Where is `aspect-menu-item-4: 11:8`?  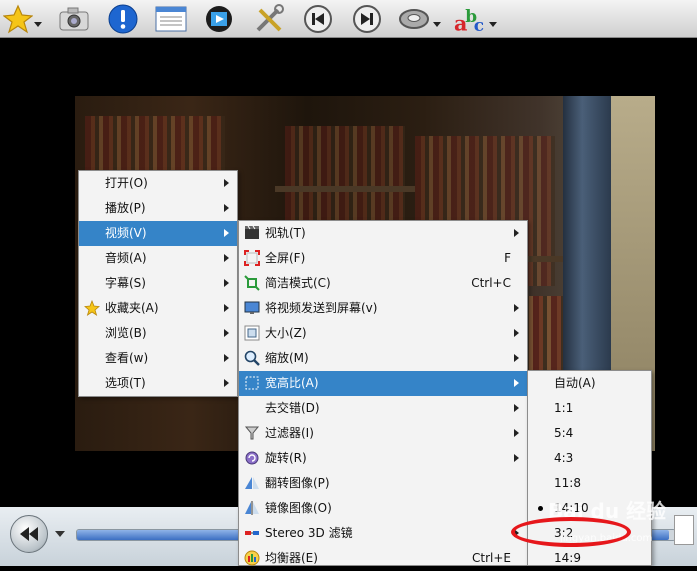 aspect-menu-item-4: 11:8 is located at coordinates (589, 483).